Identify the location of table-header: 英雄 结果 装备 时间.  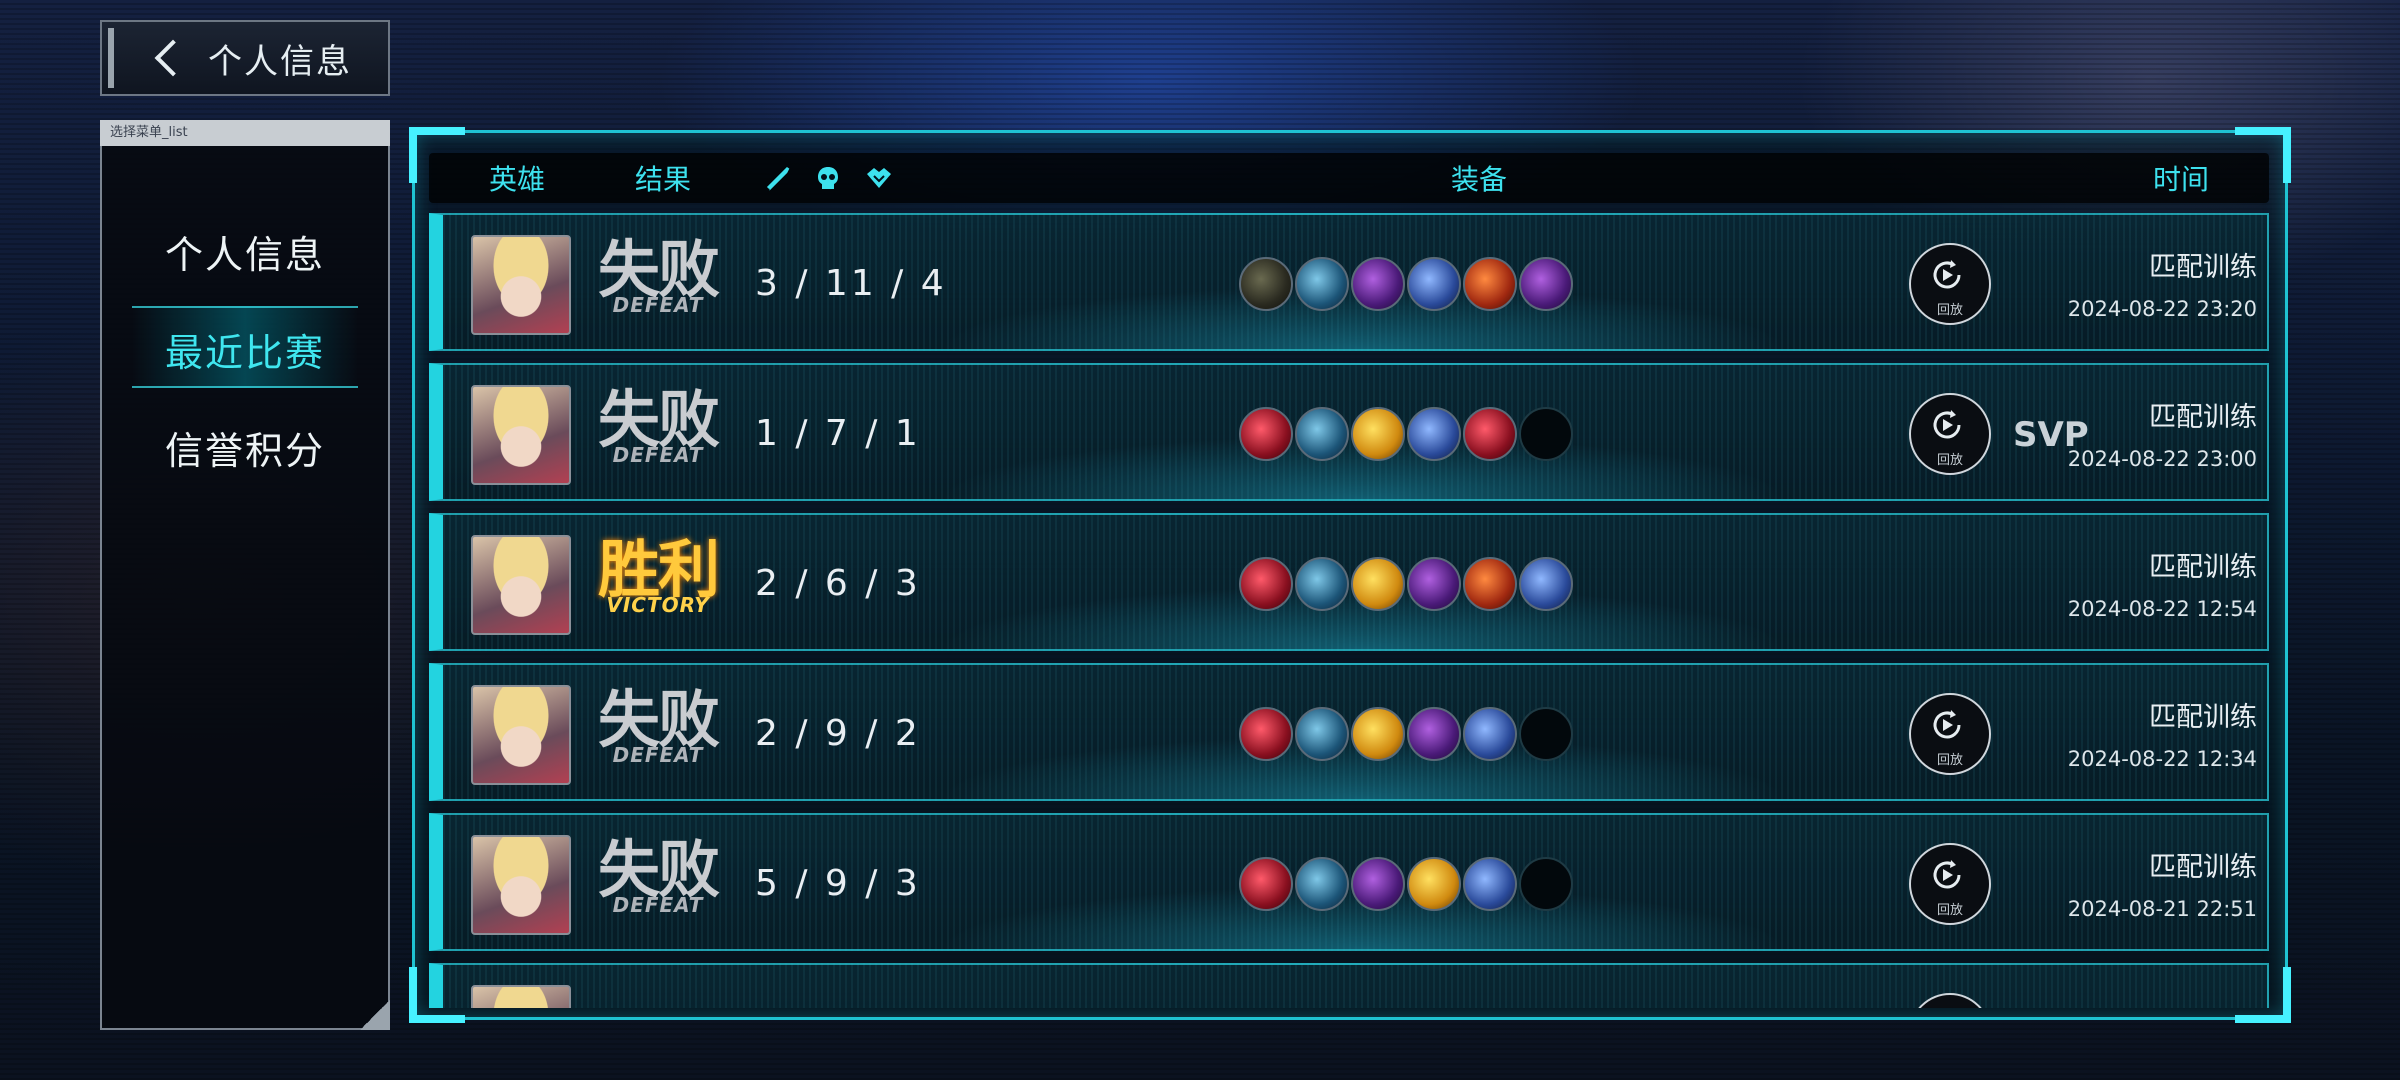
(1349, 178).